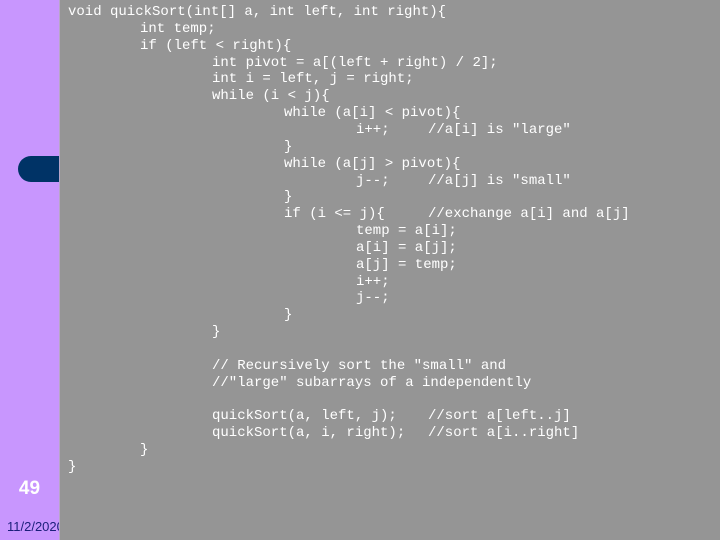  Describe the element at coordinates (499, 416) in the screenshot. I see `code-comment: //sort a[left..j]` at that location.